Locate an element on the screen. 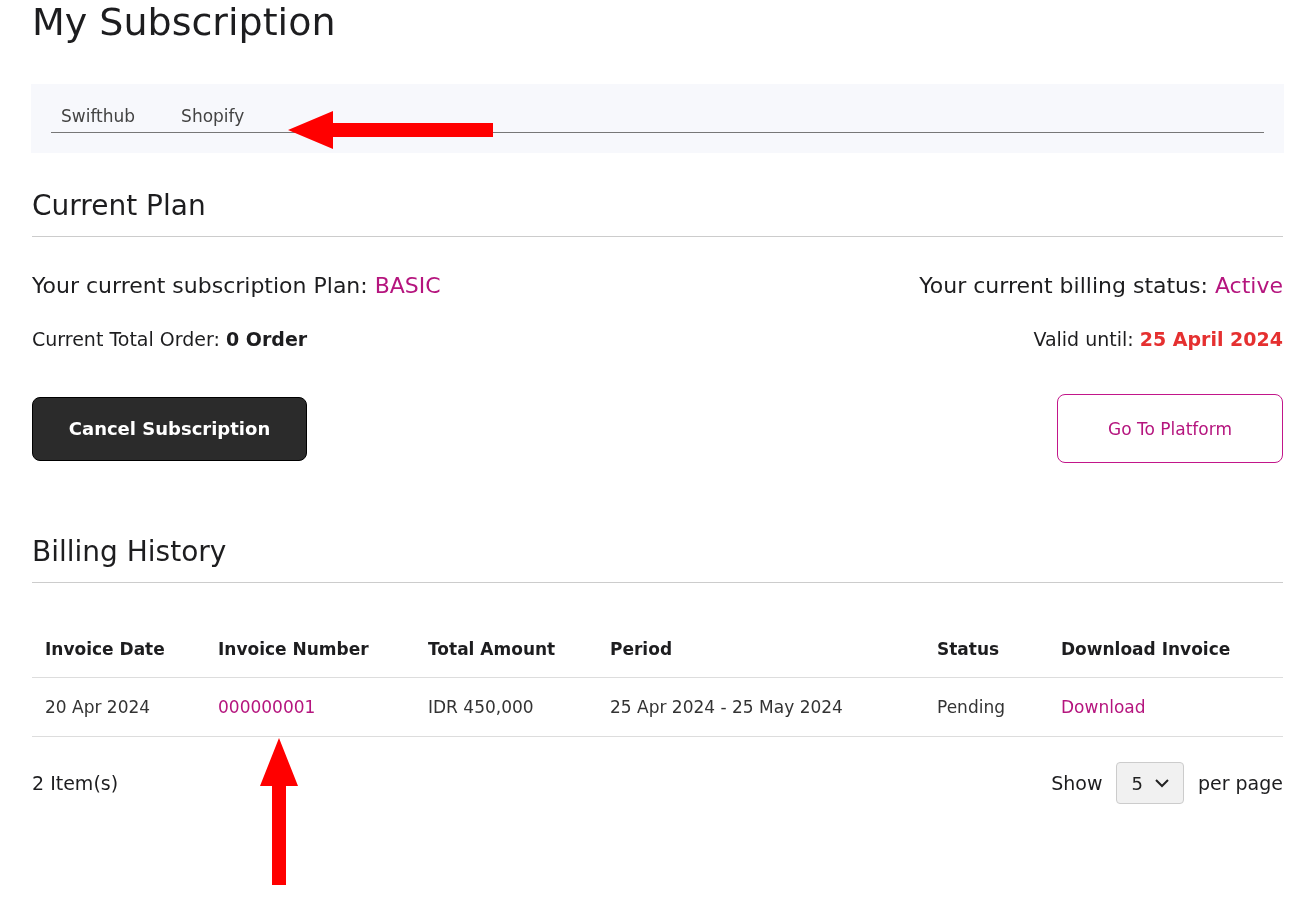 The height and width of the screenshot is (915, 1309). go-to-platform-button: Go To Platform is located at coordinates (1170, 428).